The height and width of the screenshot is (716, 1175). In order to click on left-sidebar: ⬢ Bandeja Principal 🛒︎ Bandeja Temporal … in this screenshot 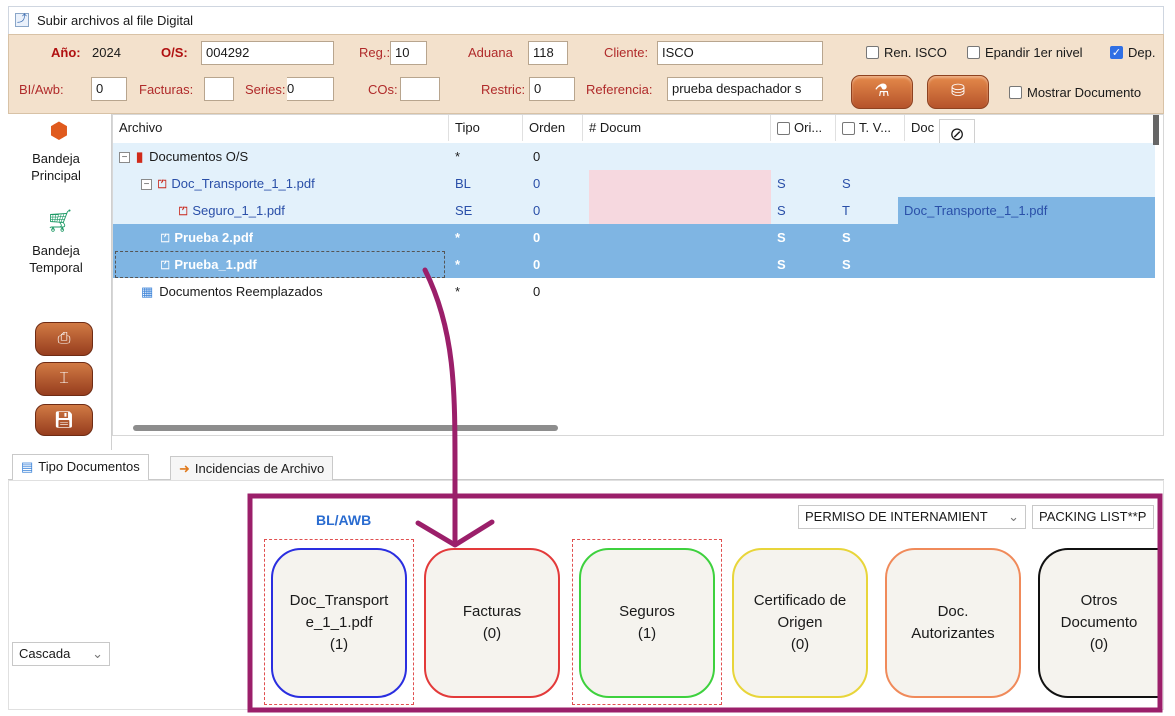, I will do `click(60, 282)`.